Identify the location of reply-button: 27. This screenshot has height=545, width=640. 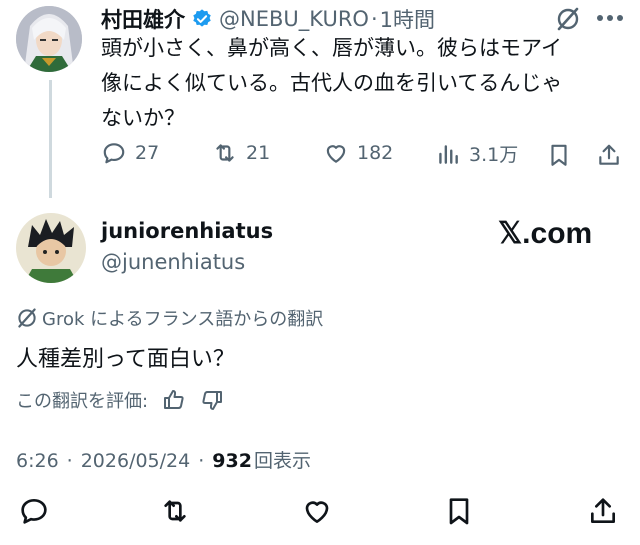
(130, 153).